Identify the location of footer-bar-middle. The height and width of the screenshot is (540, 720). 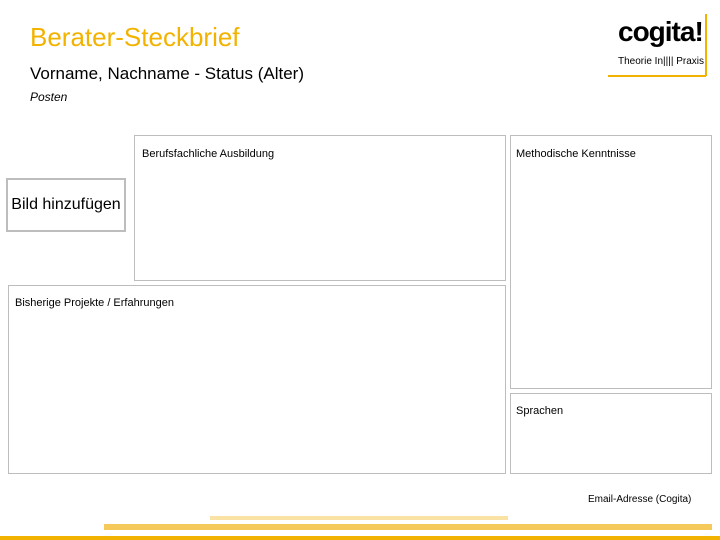
(408, 527).